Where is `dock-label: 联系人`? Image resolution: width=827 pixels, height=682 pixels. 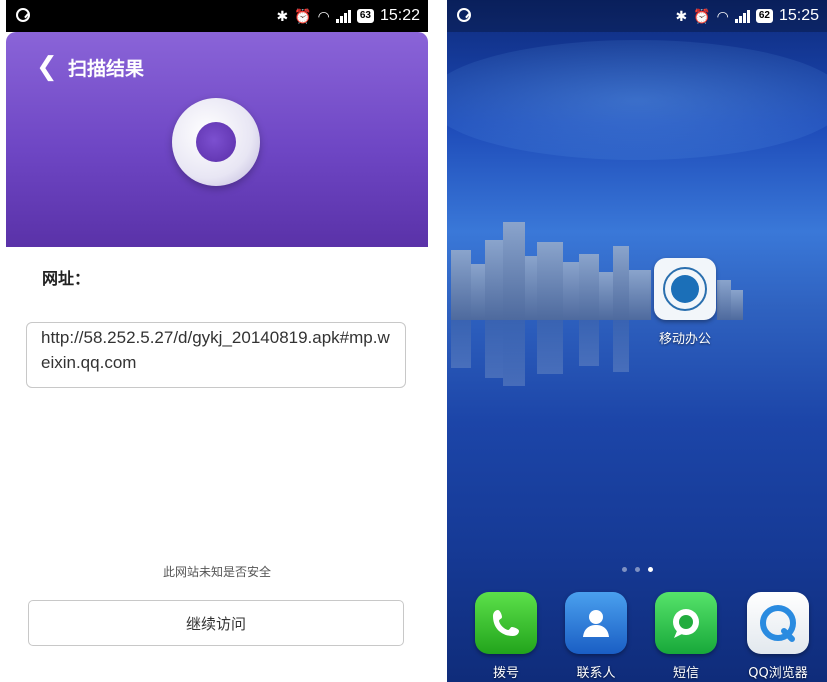 dock-label: 联系人 is located at coordinates (596, 673).